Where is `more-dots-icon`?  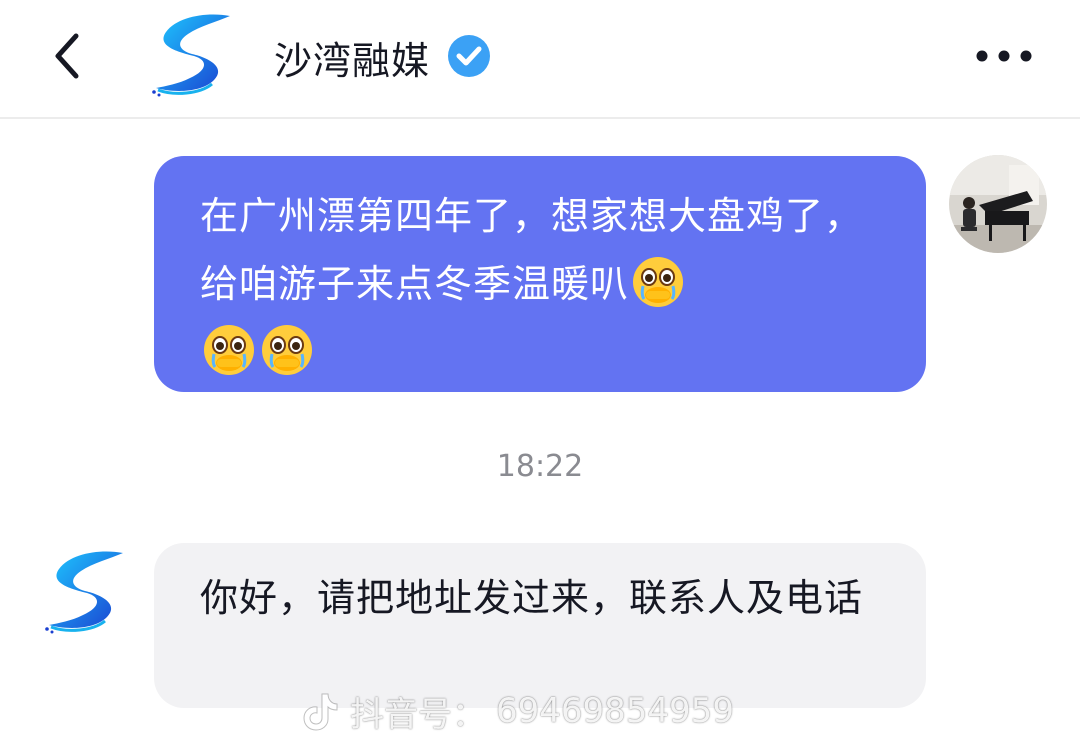 more-dots-icon is located at coordinates (1004, 56).